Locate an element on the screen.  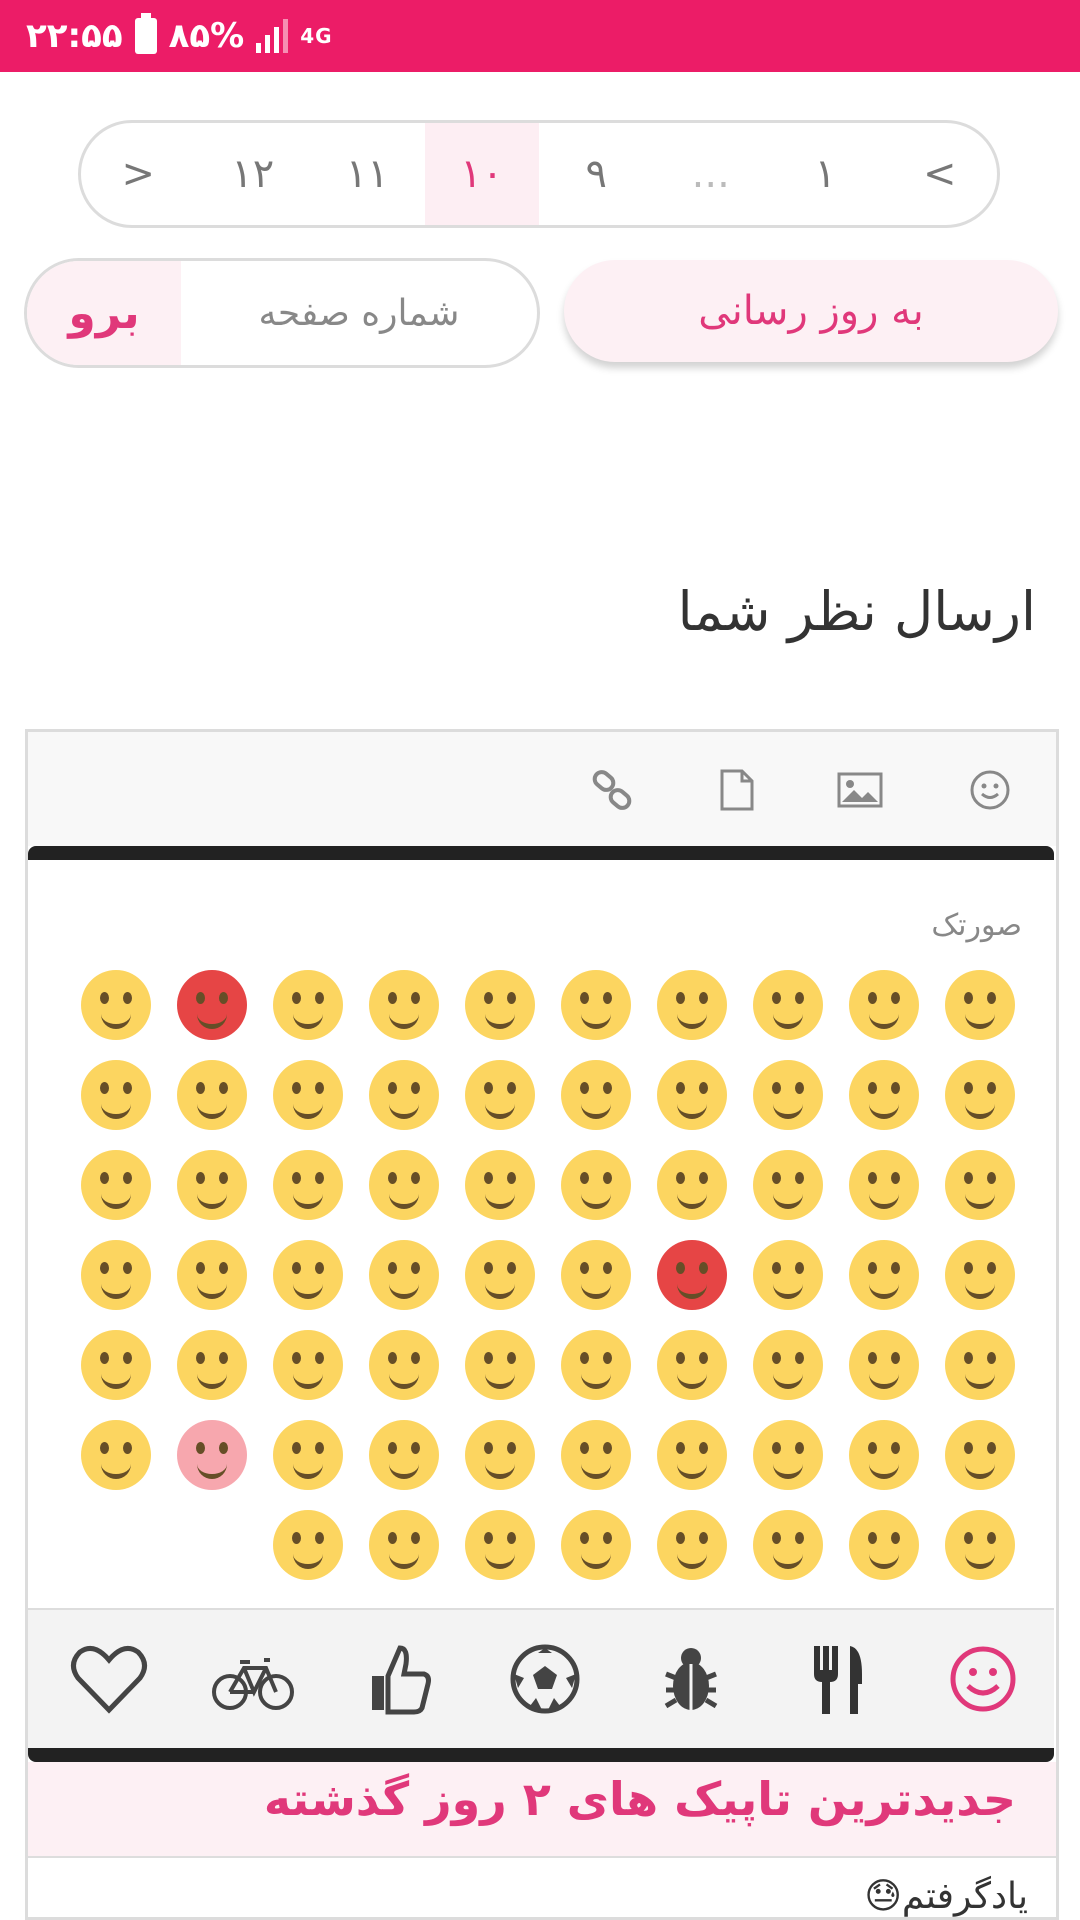
soccer-ball-icon is located at coordinates (545, 1679).